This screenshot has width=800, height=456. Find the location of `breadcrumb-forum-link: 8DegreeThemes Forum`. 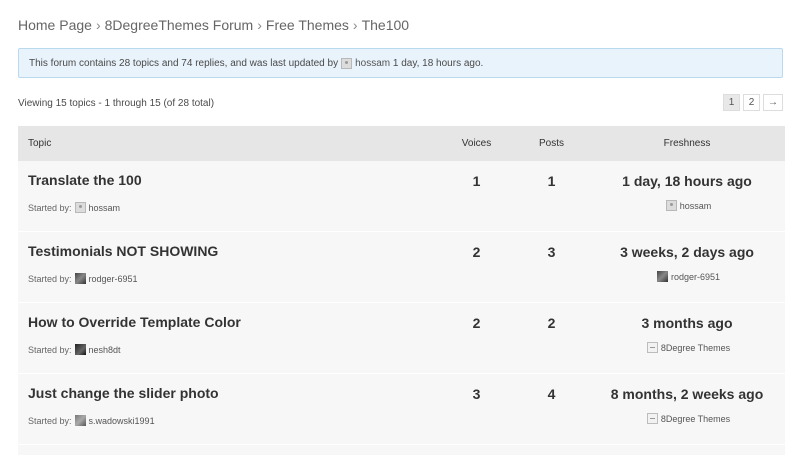

breadcrumb-forum-link: 8DegreeThemes Forum is located at coordinates (179, 25).